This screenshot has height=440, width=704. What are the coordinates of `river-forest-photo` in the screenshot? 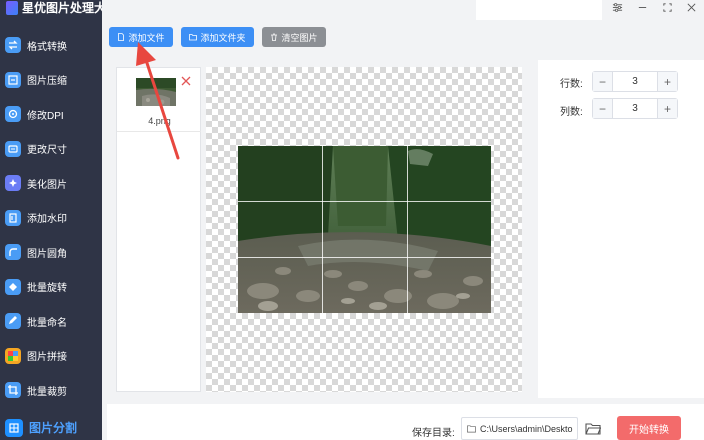 It's located at (364, 229).